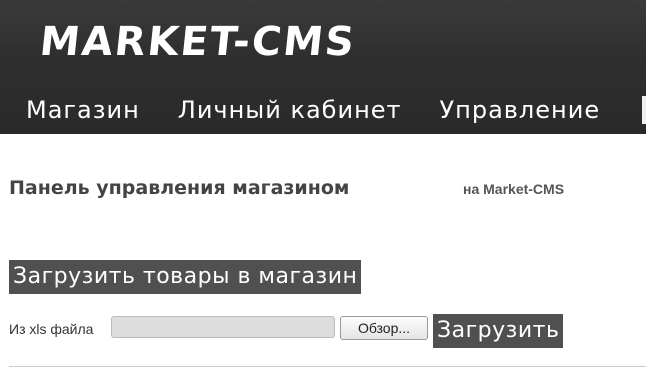 The width and height of the screenshot is (646, 380). I want to click on nav-item-shop: Магазин, so click(83, 110).